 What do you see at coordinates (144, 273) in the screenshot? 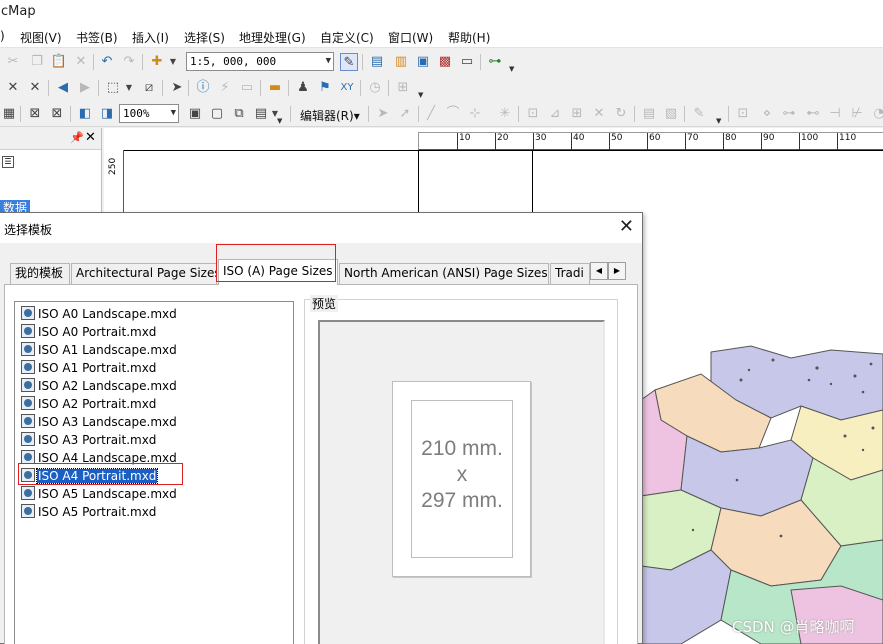
I see `tab-architectural-page-sizes: Architectural Page Sizes` at bounding box center [144, 273].